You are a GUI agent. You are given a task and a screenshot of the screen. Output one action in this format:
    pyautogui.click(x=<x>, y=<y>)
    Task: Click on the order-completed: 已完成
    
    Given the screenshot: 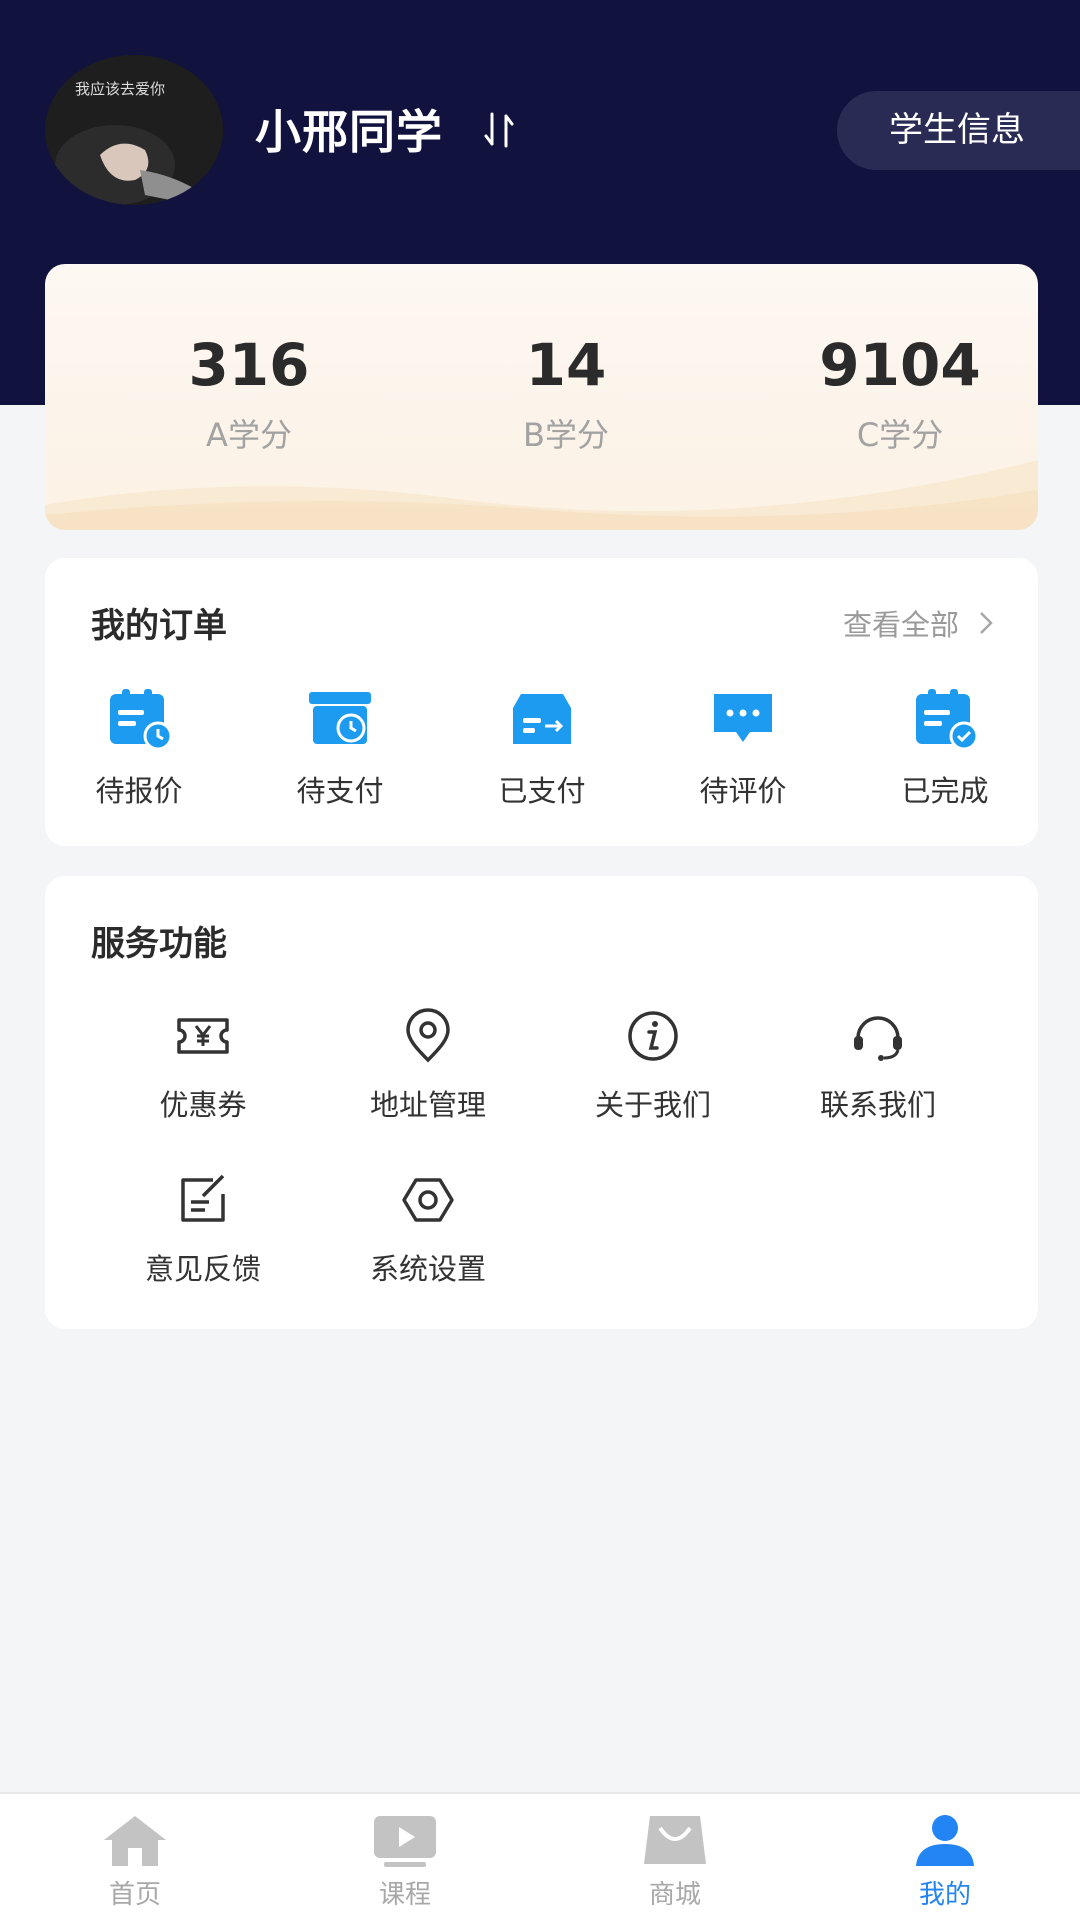 What is the action you would take?
    pyautogui.click(x=945, y=748)
    